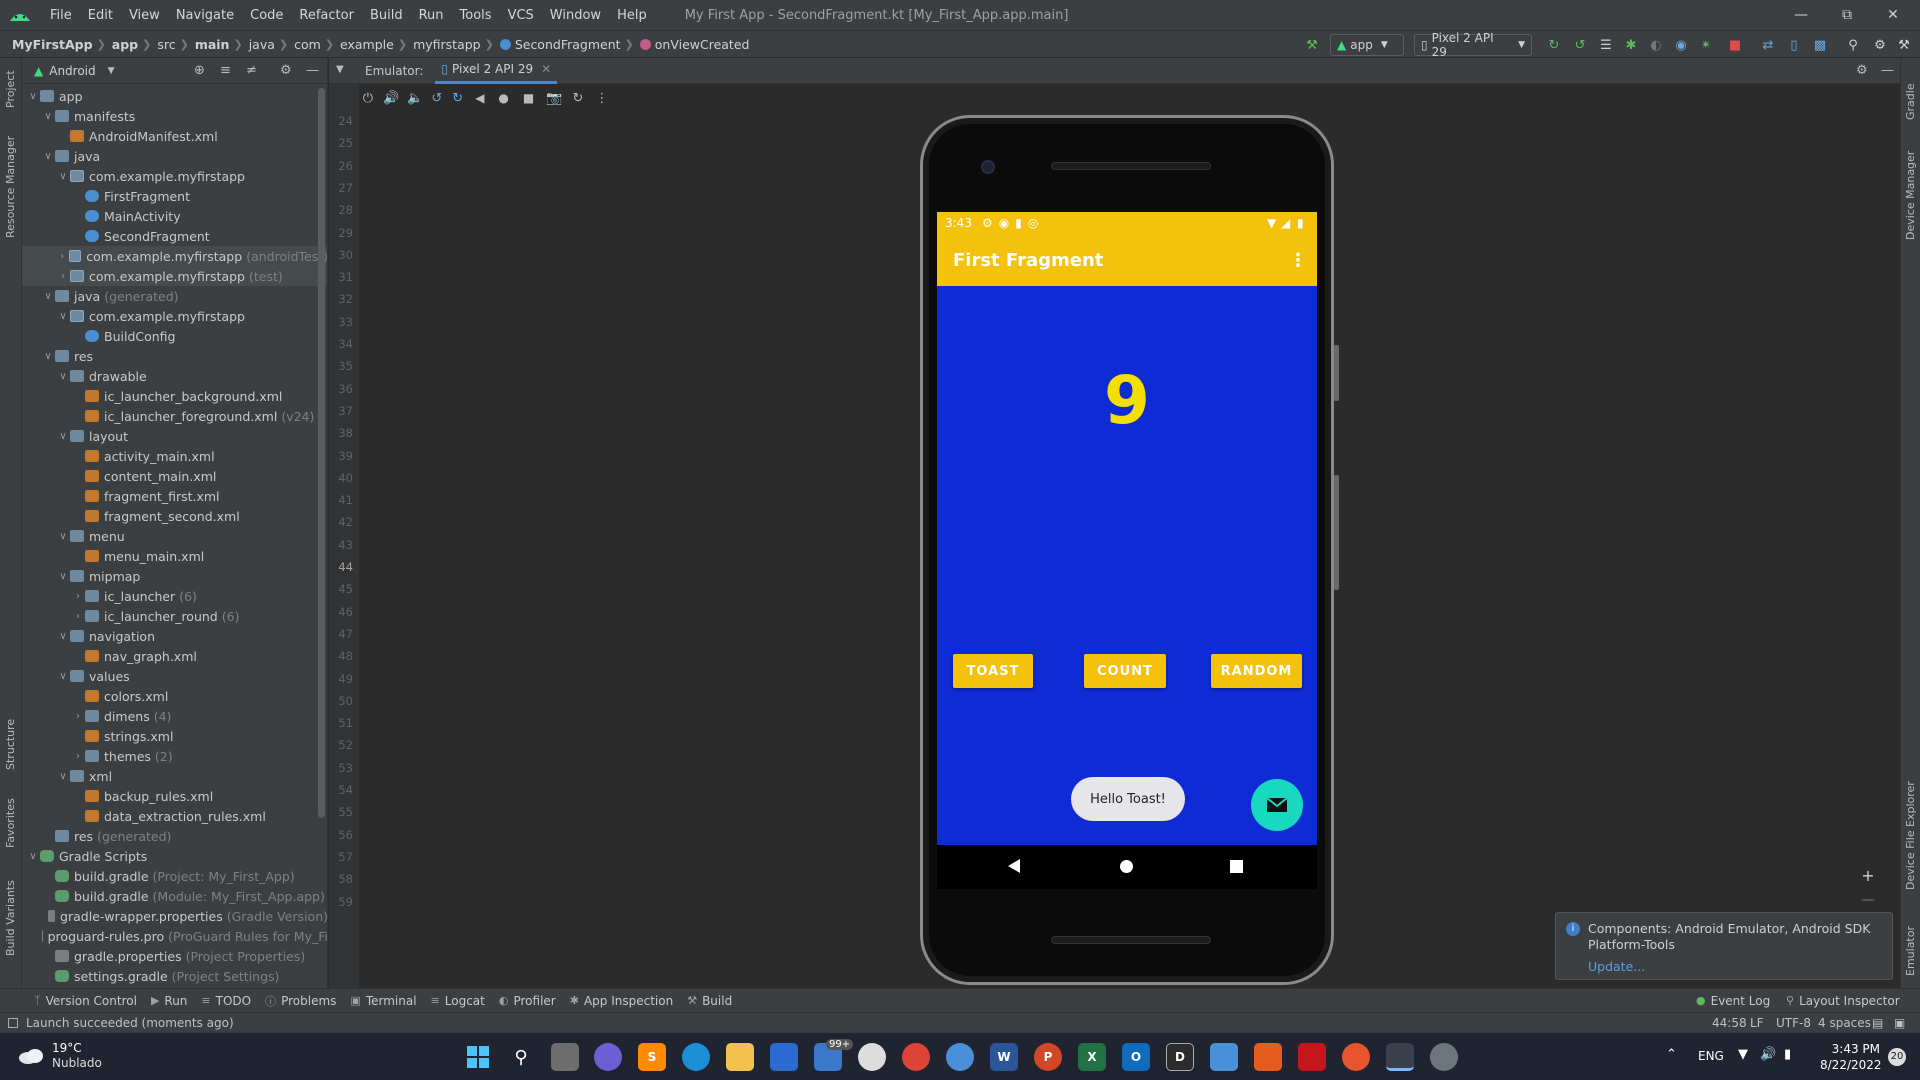 Image resolution: width=1920 pixels, height=1080 pixels. I want to click on count-button: COUNT, so click(1125, 671).